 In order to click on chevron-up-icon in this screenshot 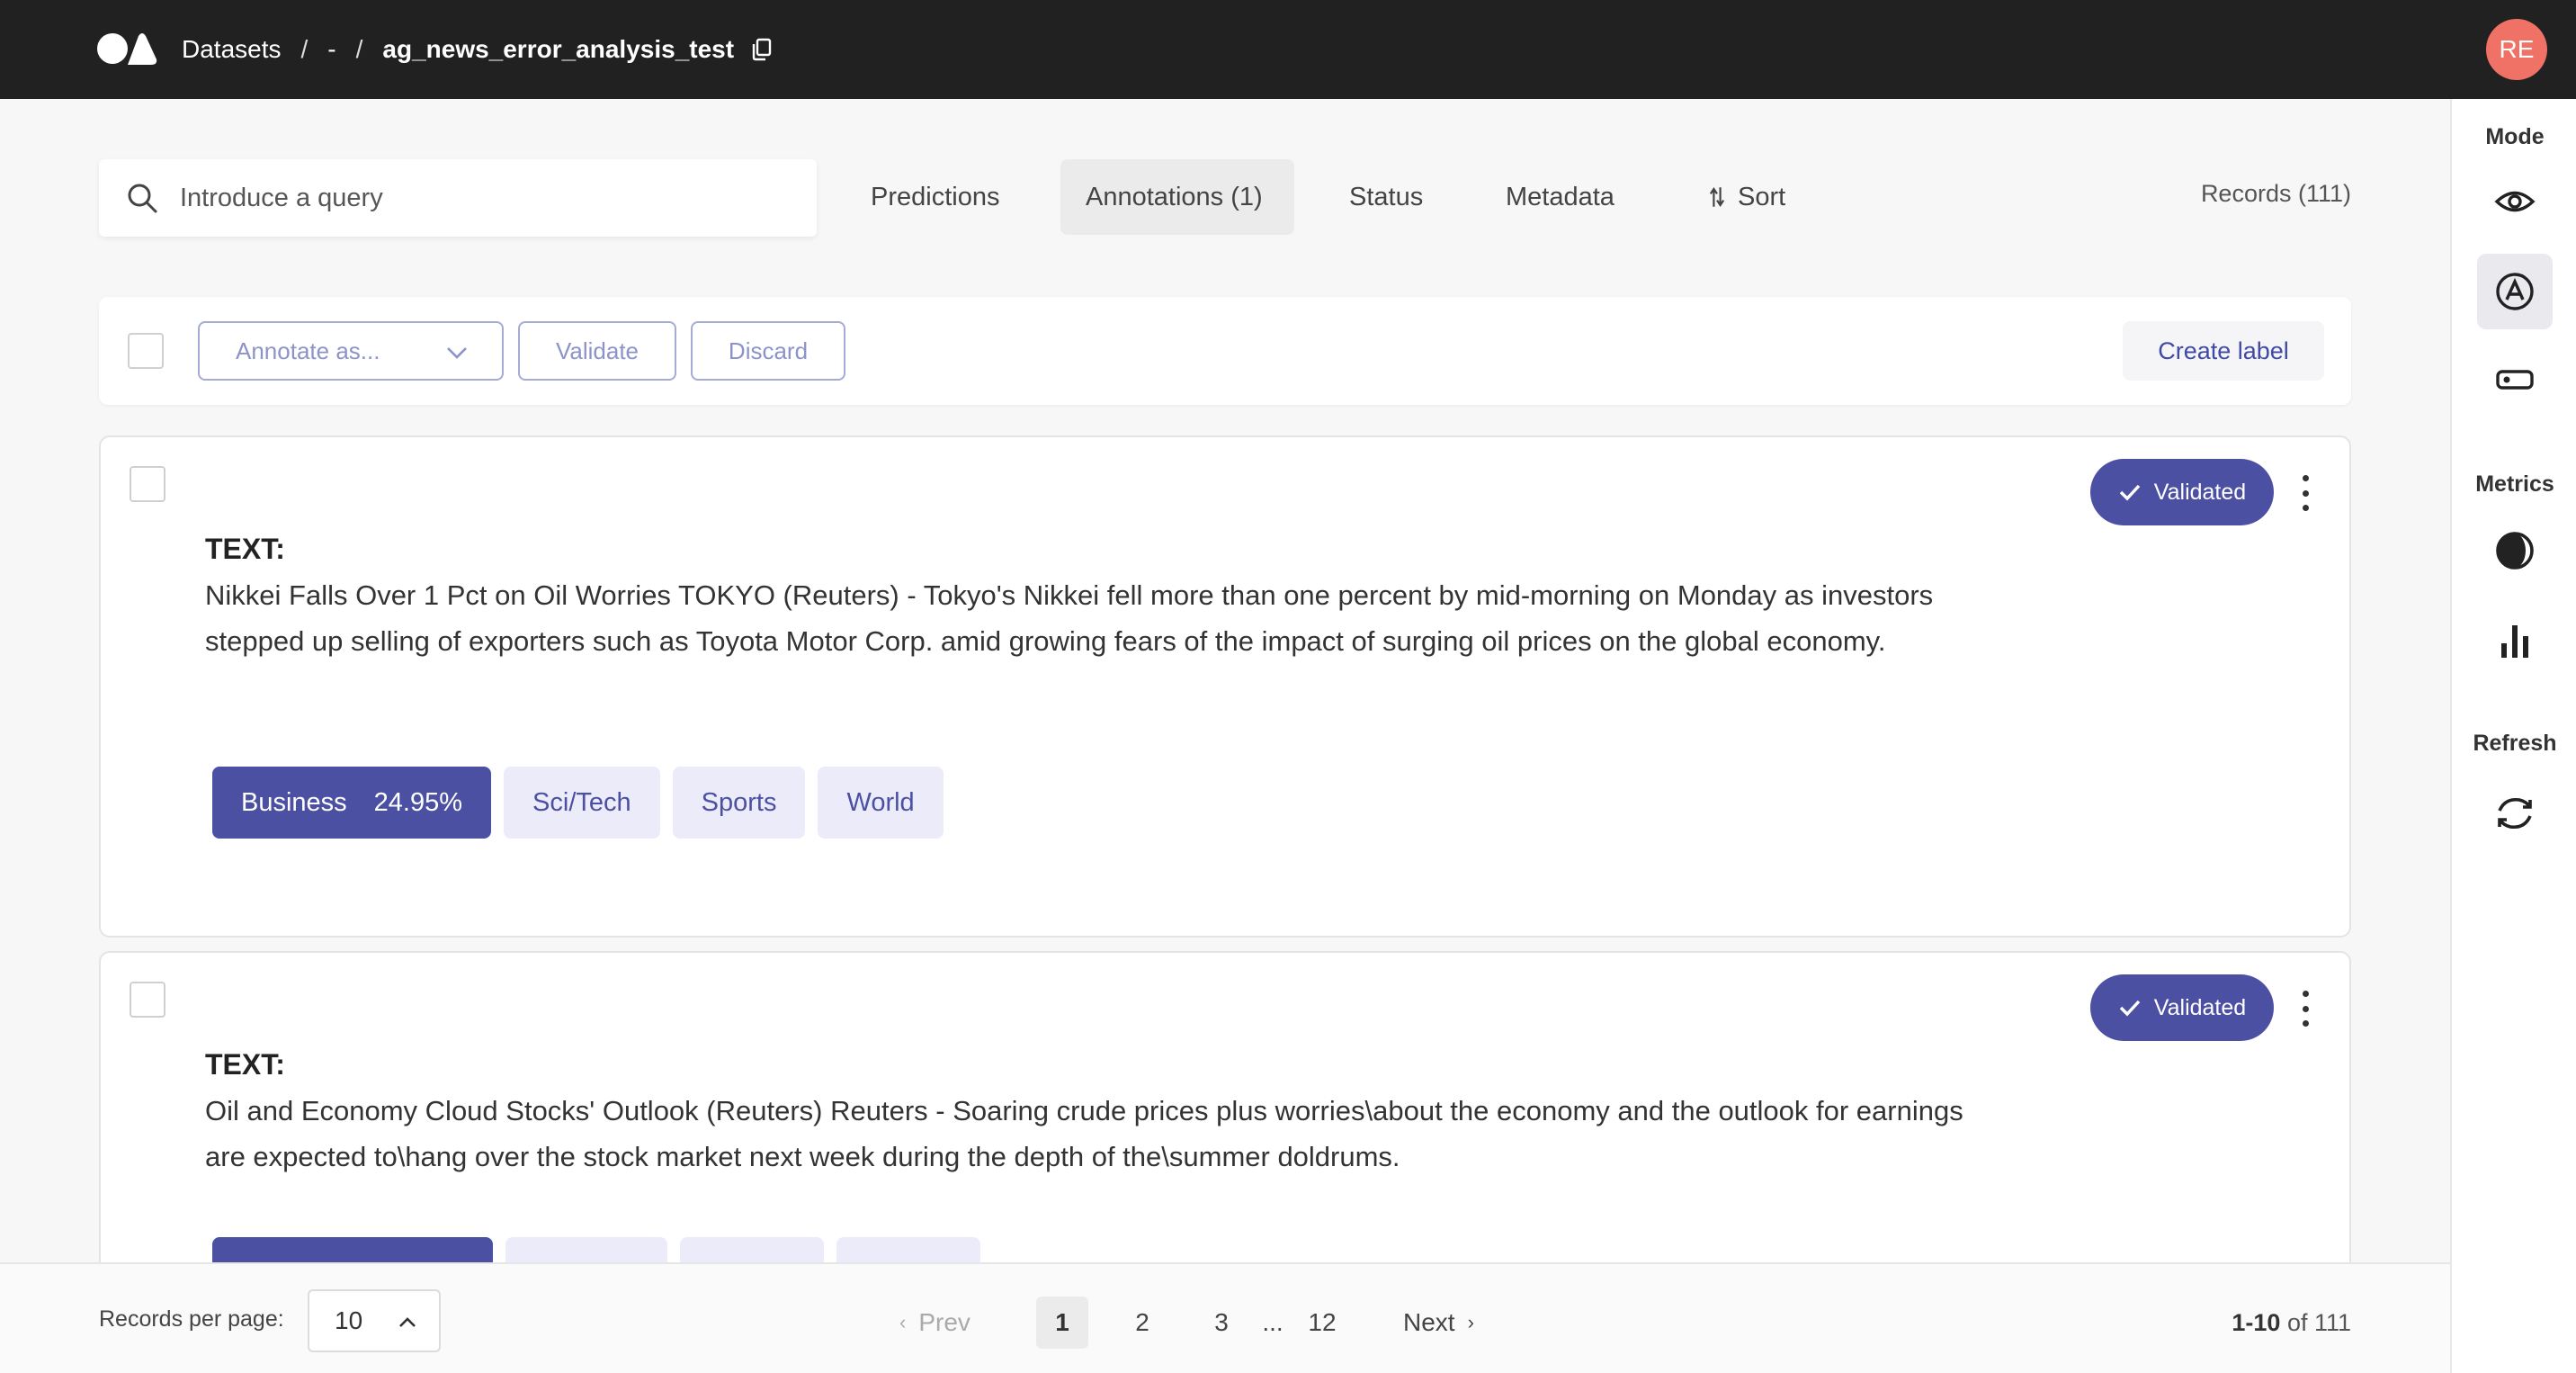, I will do `click(407, 1322)`.